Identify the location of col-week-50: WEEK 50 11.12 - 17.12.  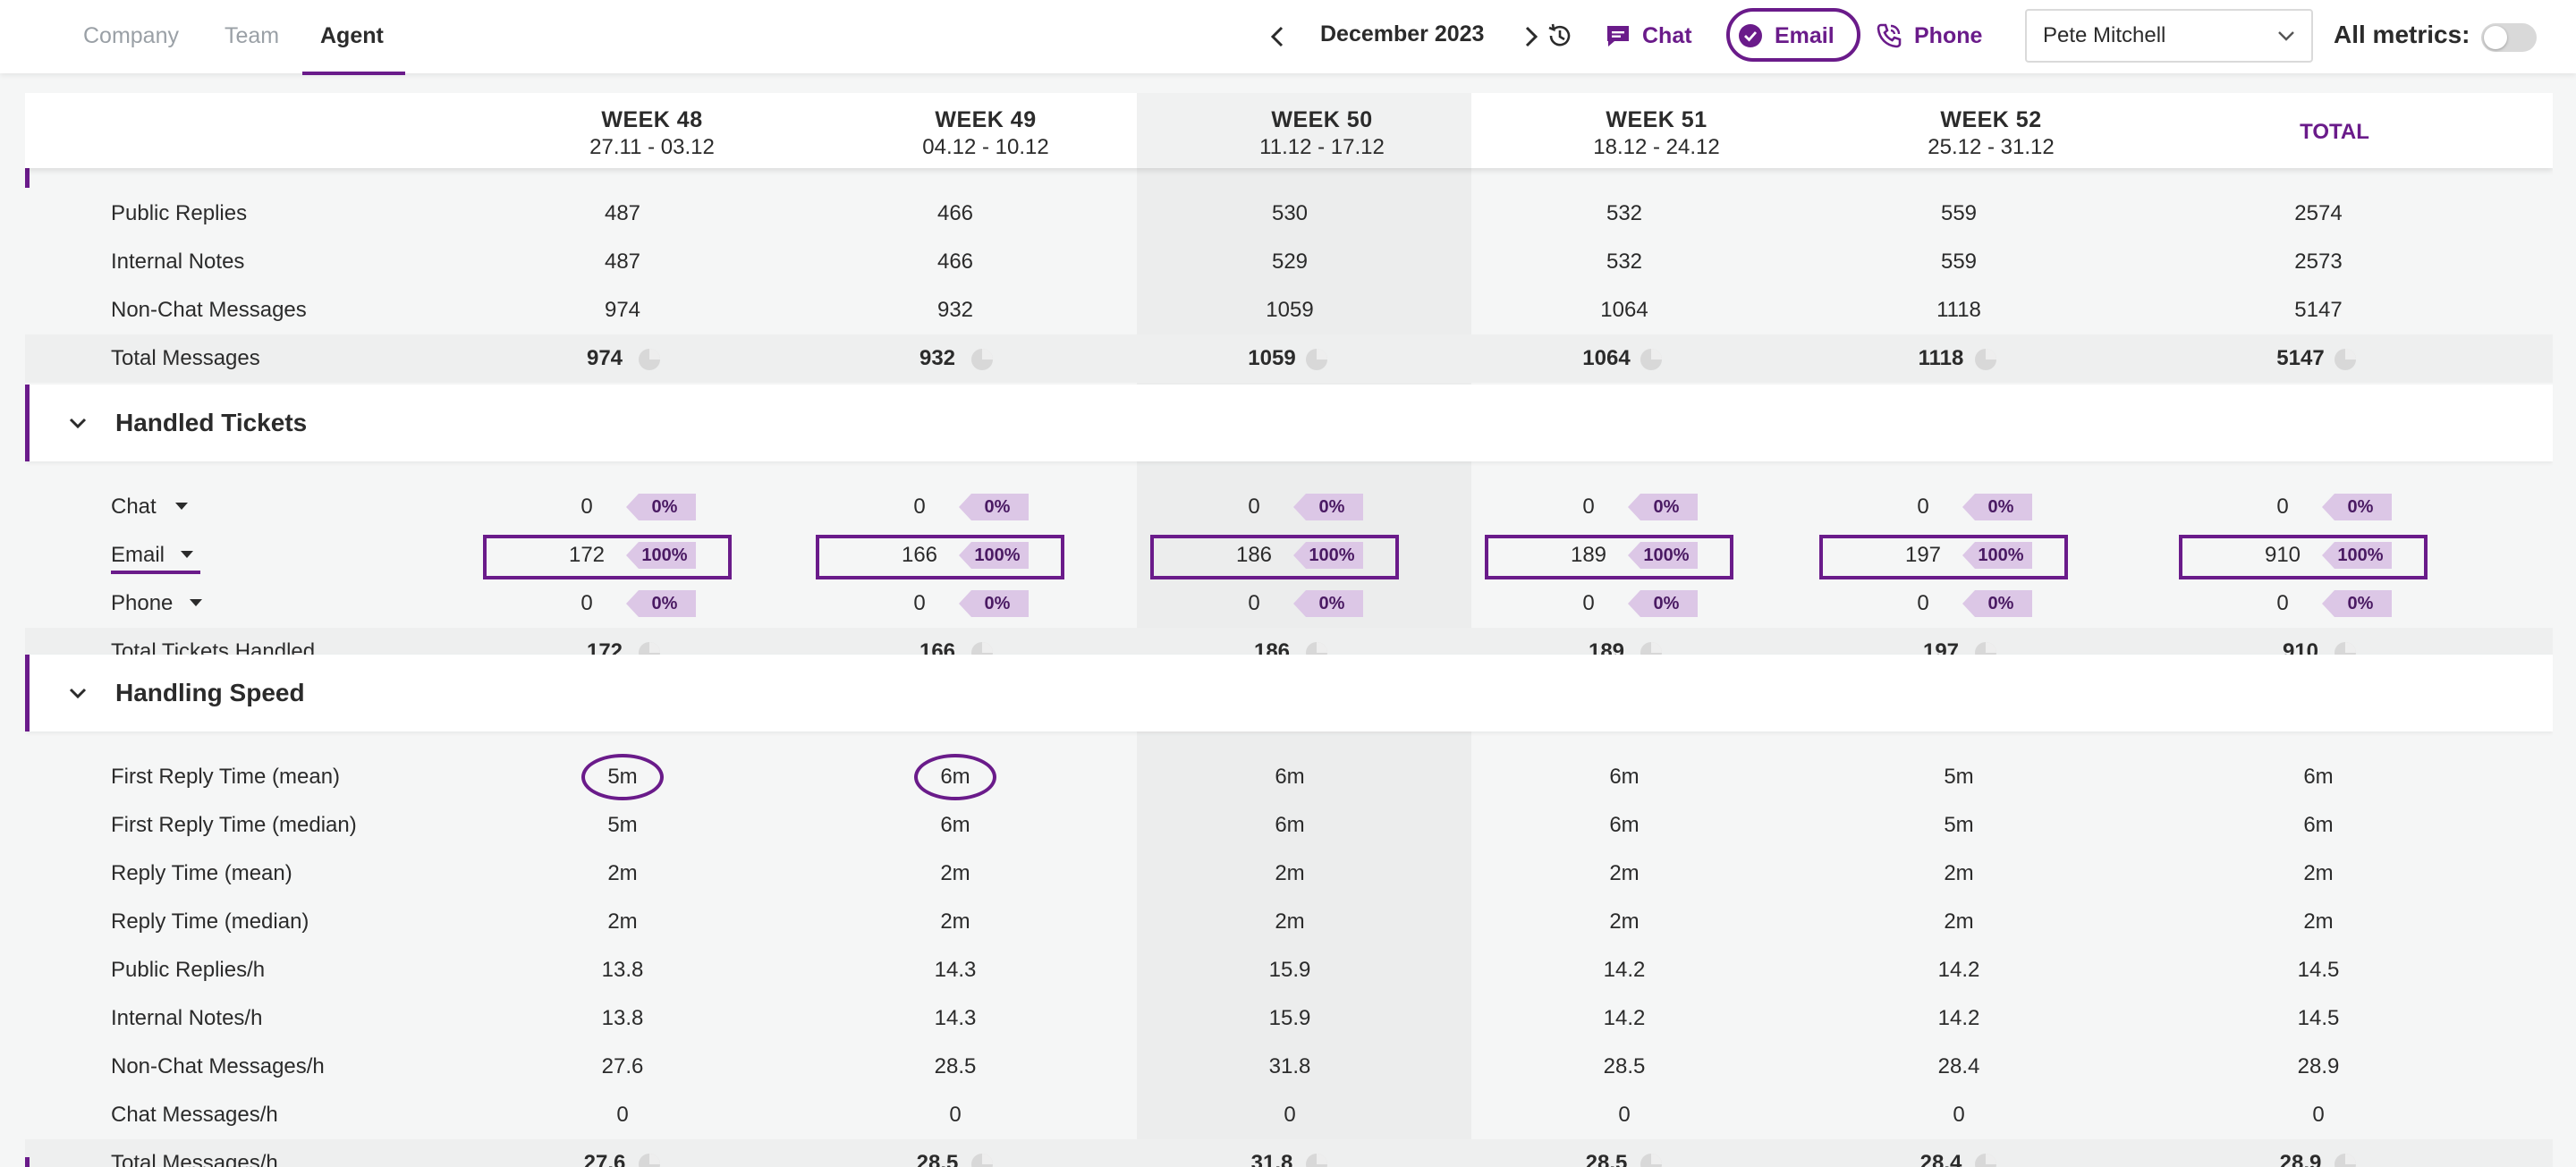
(1322, 133).